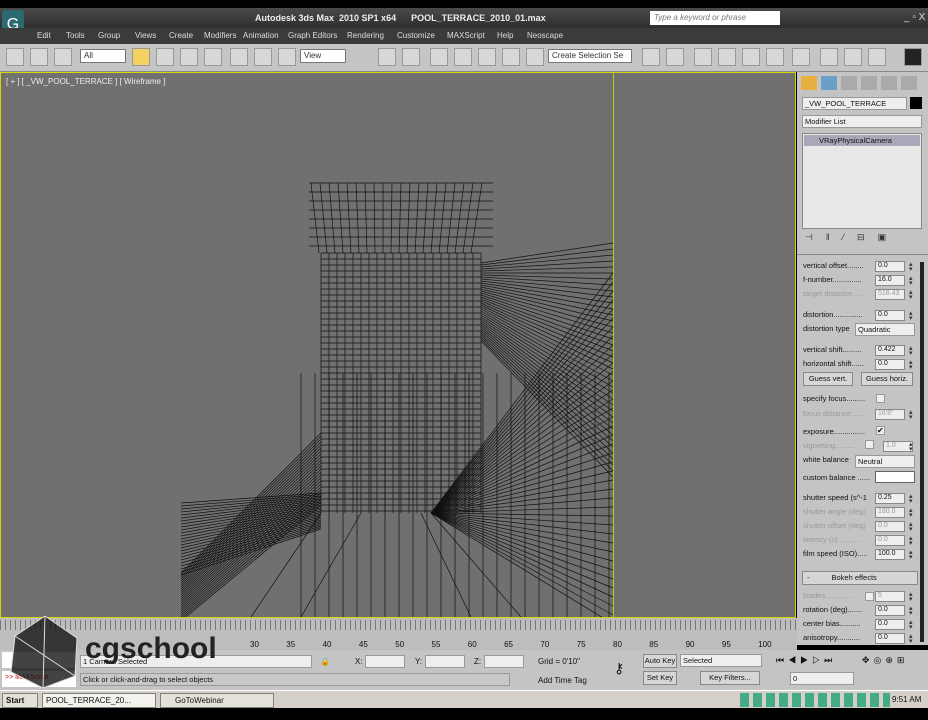  I want to click on rectangle-selection-icon, so click(189, 57).